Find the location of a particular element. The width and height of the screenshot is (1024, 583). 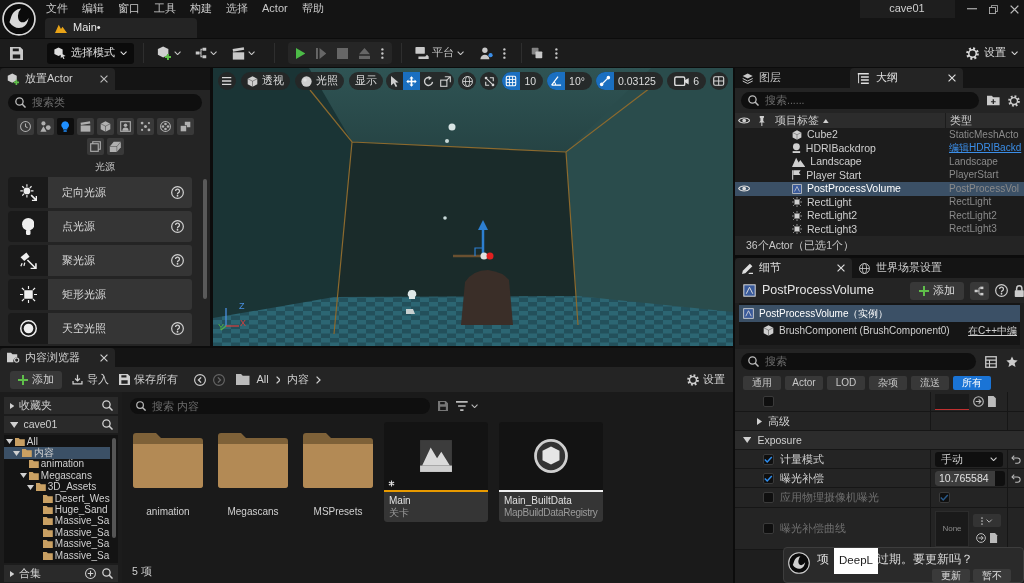

save-icon is located at coordinates (16, 53).